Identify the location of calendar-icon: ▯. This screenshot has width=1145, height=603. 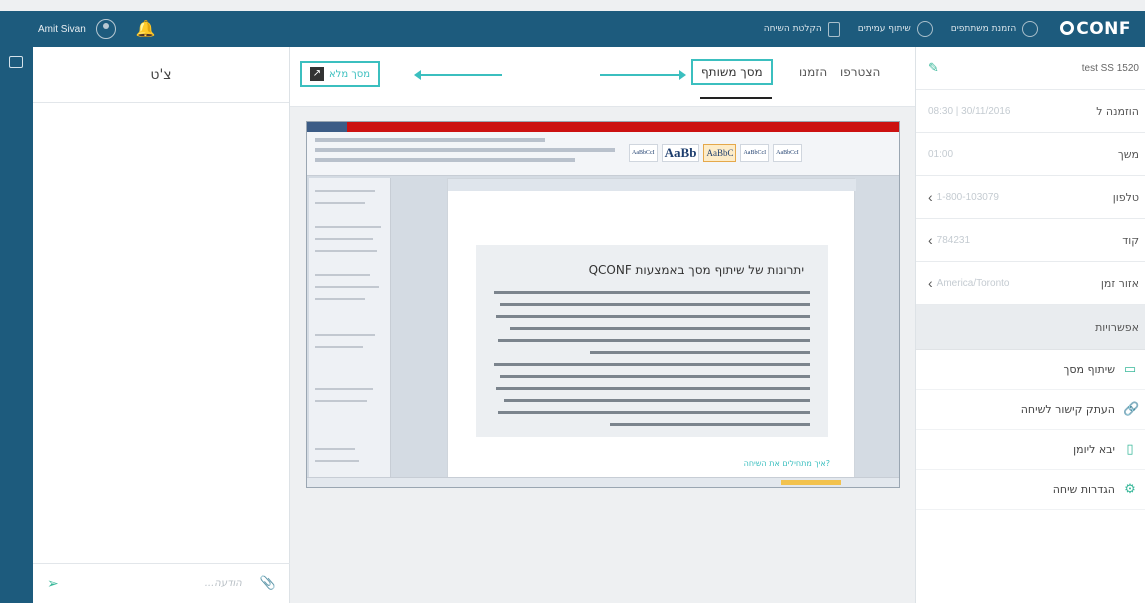
(1130, 449).